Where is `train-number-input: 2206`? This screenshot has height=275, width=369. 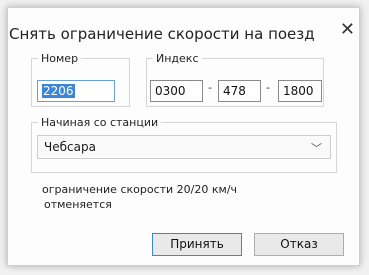 train-number-input: 2206 is located at coordinates (76, 91).